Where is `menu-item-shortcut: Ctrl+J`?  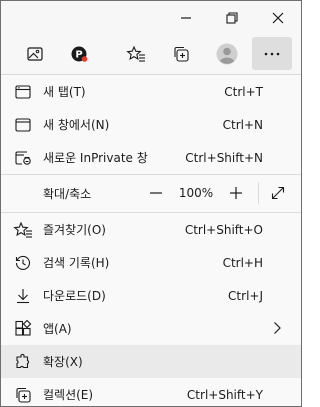 menu-item-shortcut: Ctrl+J is located at coordinates (245, 295).